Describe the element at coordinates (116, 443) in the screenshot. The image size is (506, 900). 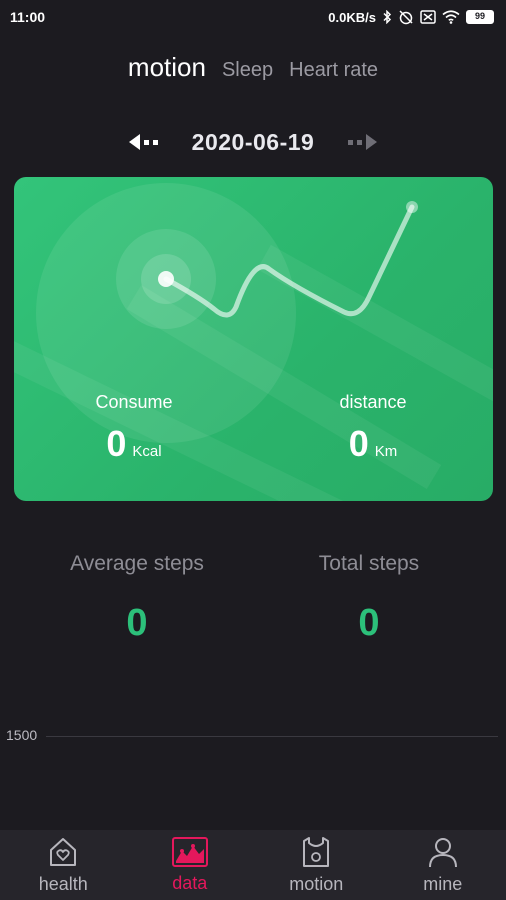
I see `consume-value: 0` at that location.